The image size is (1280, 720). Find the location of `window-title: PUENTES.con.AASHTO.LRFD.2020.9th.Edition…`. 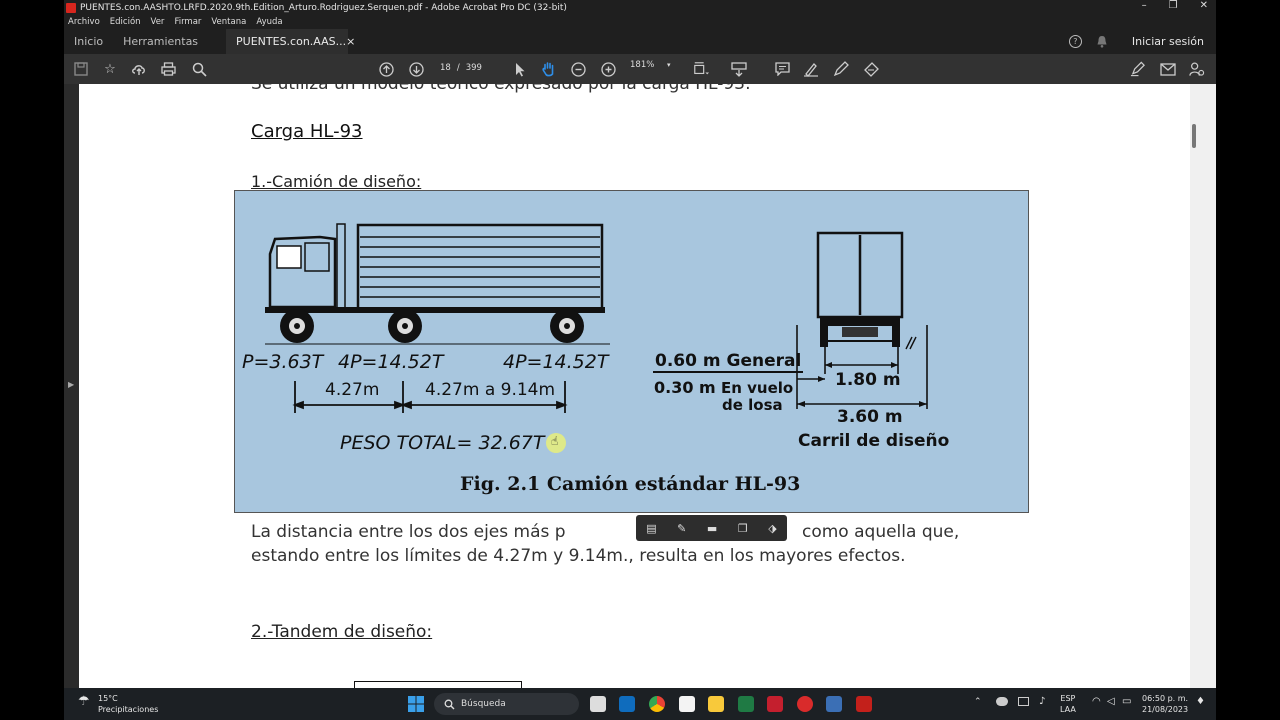

window-title: PUENTES.con.AASHTO.LRFD.2020.9th.Edition… is located at coordinates (323, 7).